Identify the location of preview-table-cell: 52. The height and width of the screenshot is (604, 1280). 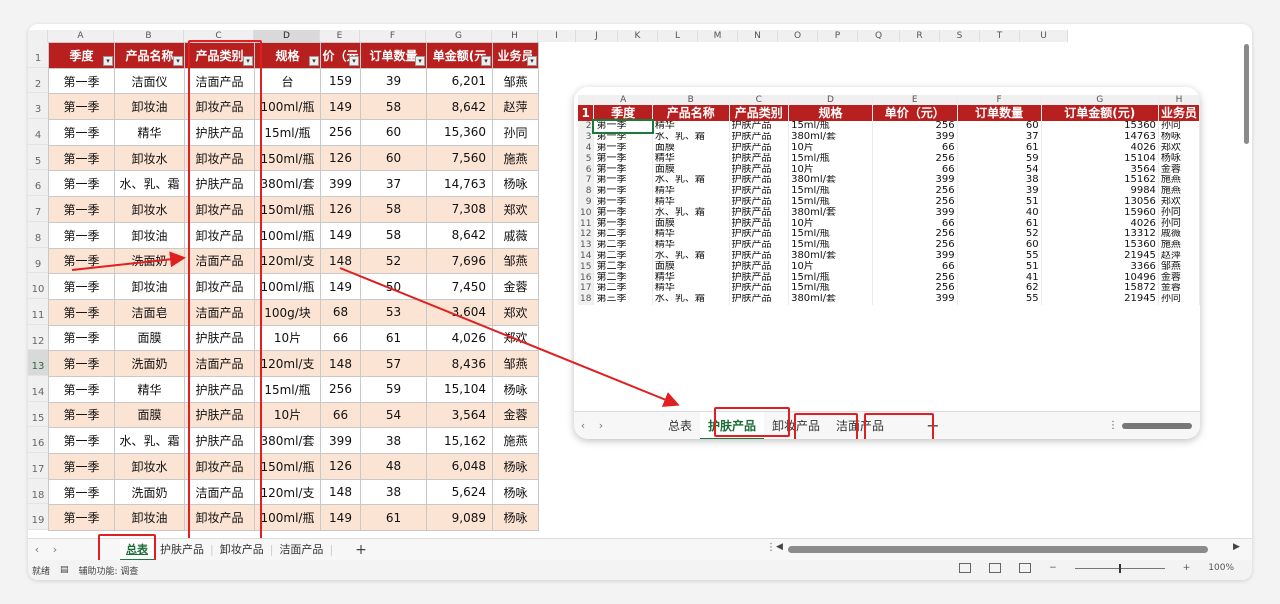
(999, 234).